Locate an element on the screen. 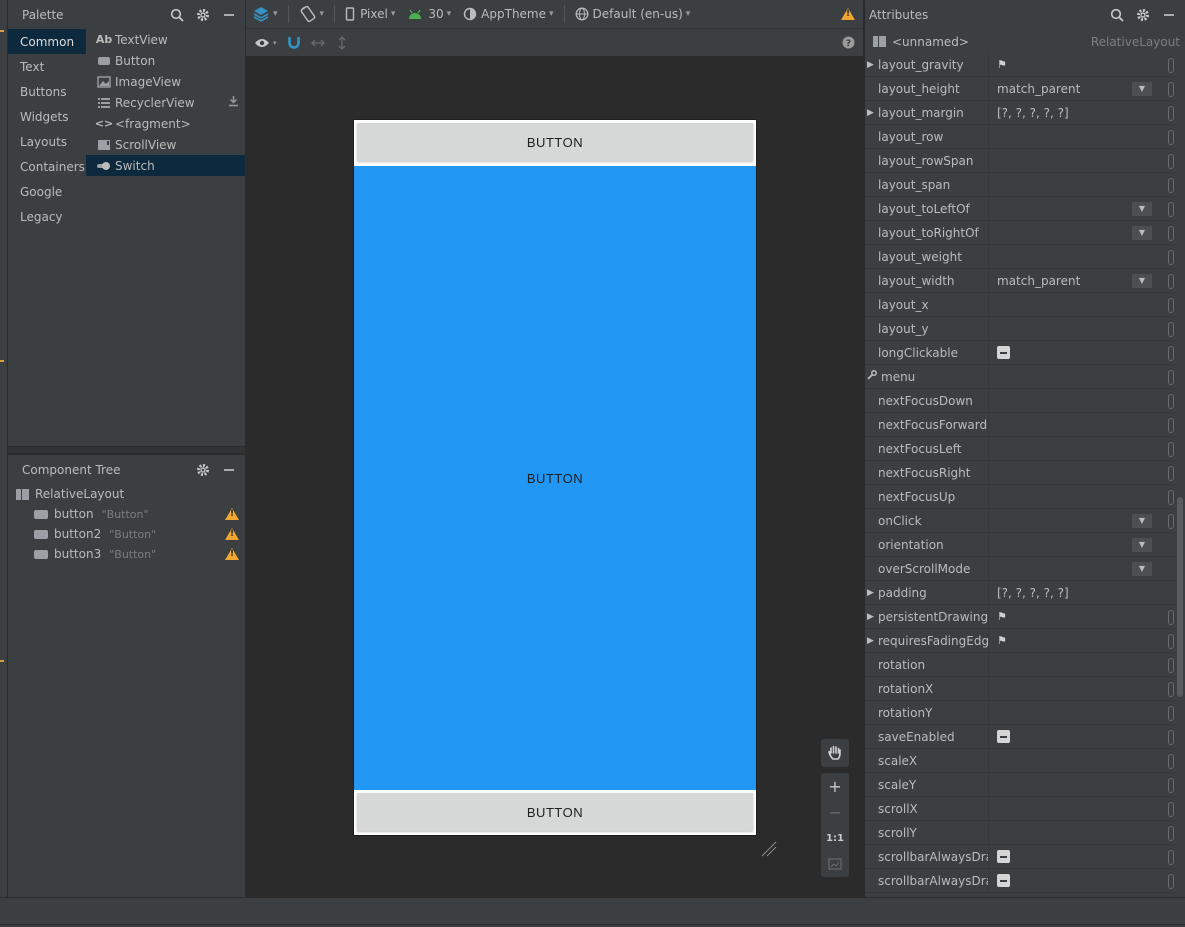 The image size is (1185, 927). tree-row-button: button "Button" is located at coordinates (126, 514).